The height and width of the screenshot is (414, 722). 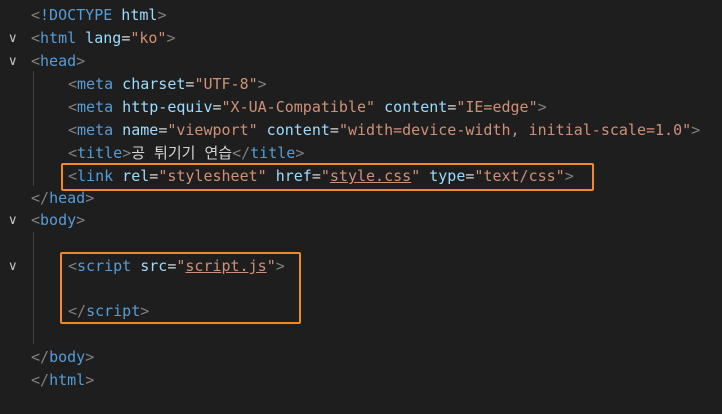 What do you see at coordinates (497, 107) in the screenshot?
I see `code-token: "IE=edge"` at bounding box center [497, 107].